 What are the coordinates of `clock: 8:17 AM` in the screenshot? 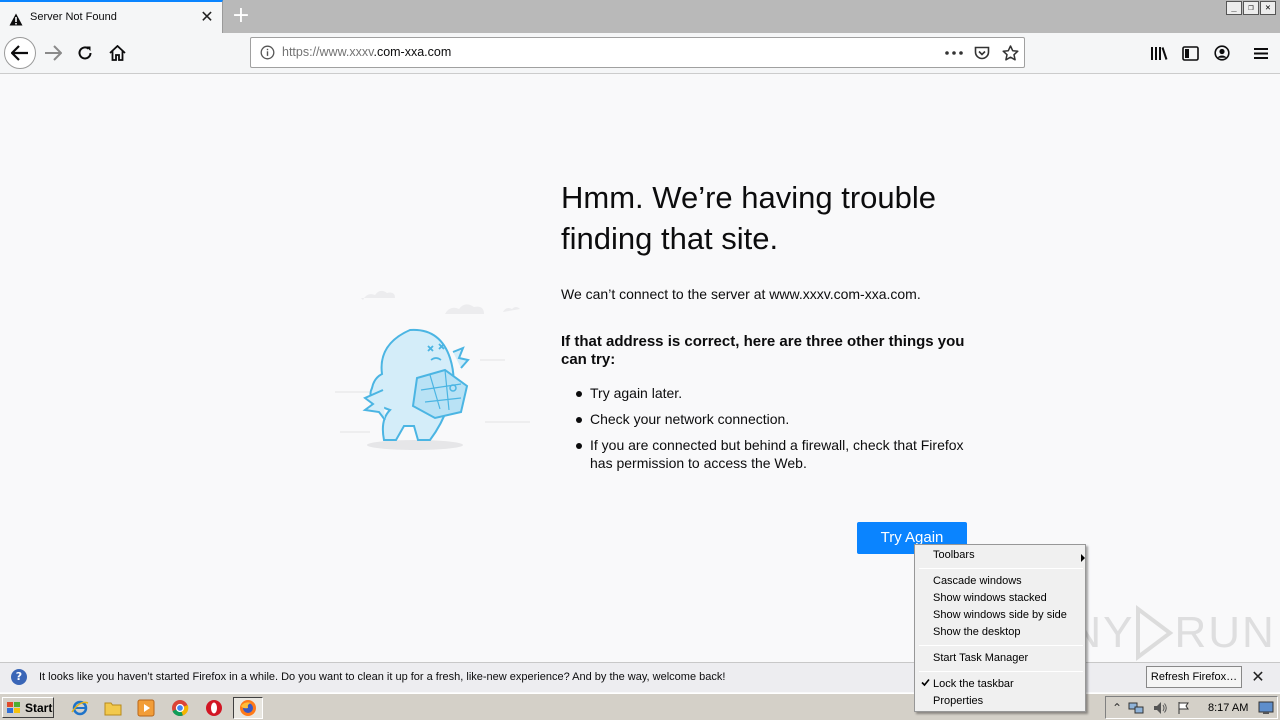 It's located at (1228, 708).